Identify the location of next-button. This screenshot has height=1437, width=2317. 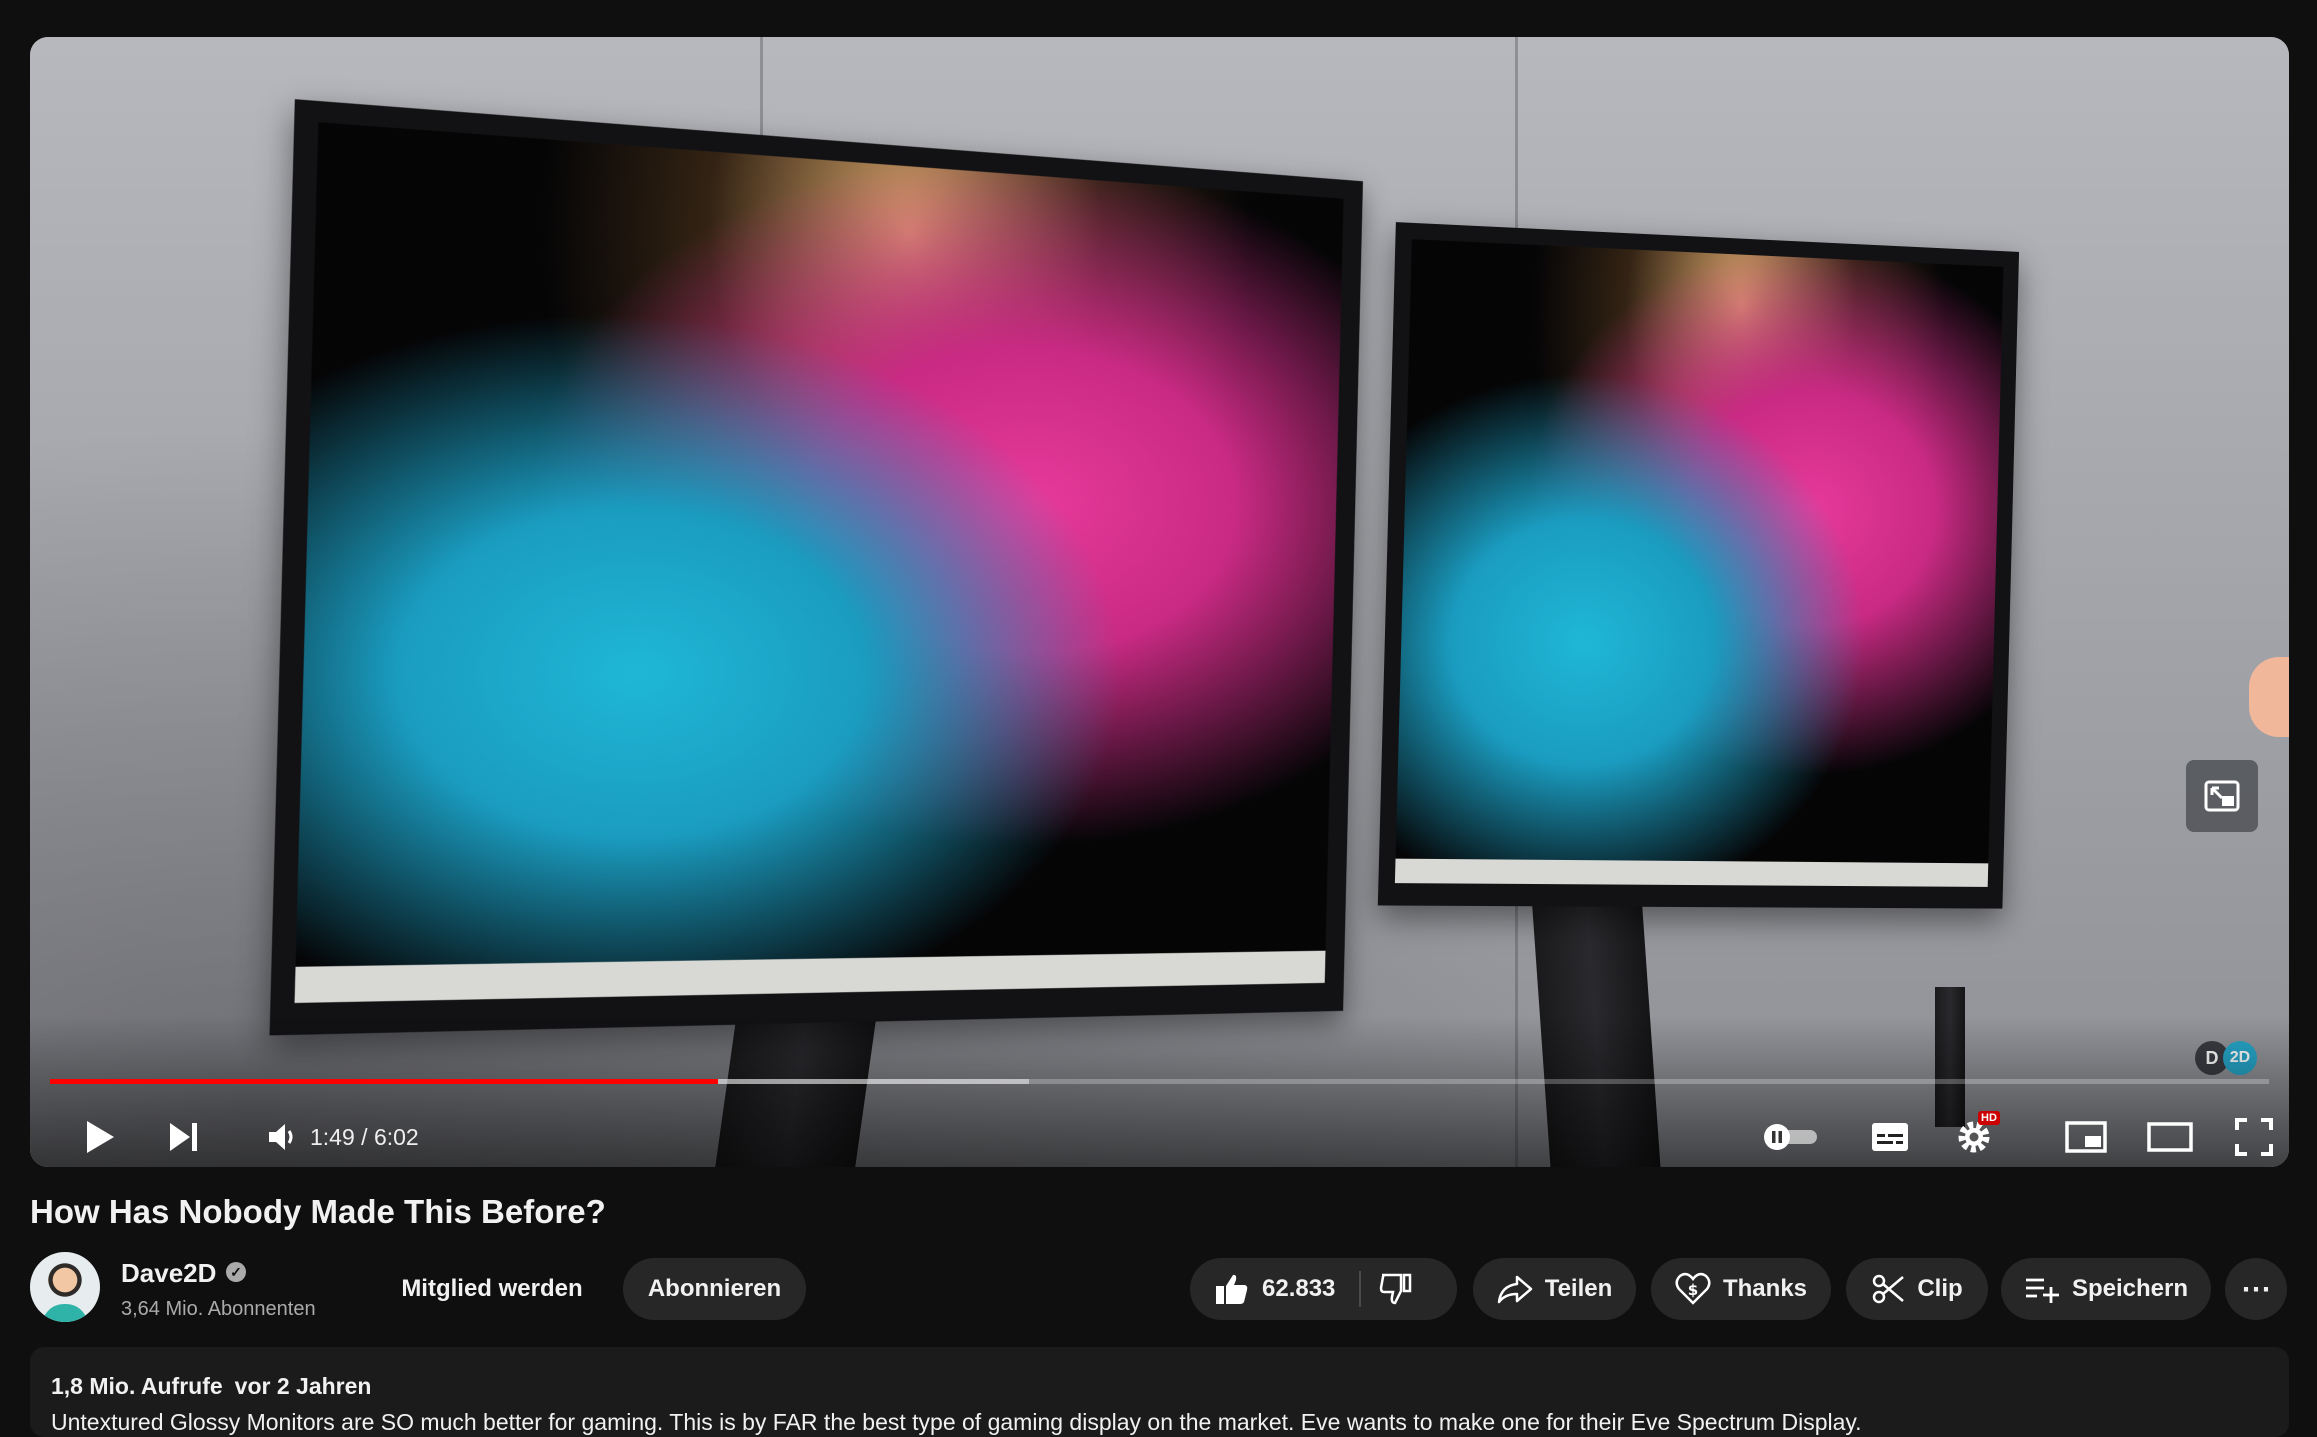
(184, 1137).